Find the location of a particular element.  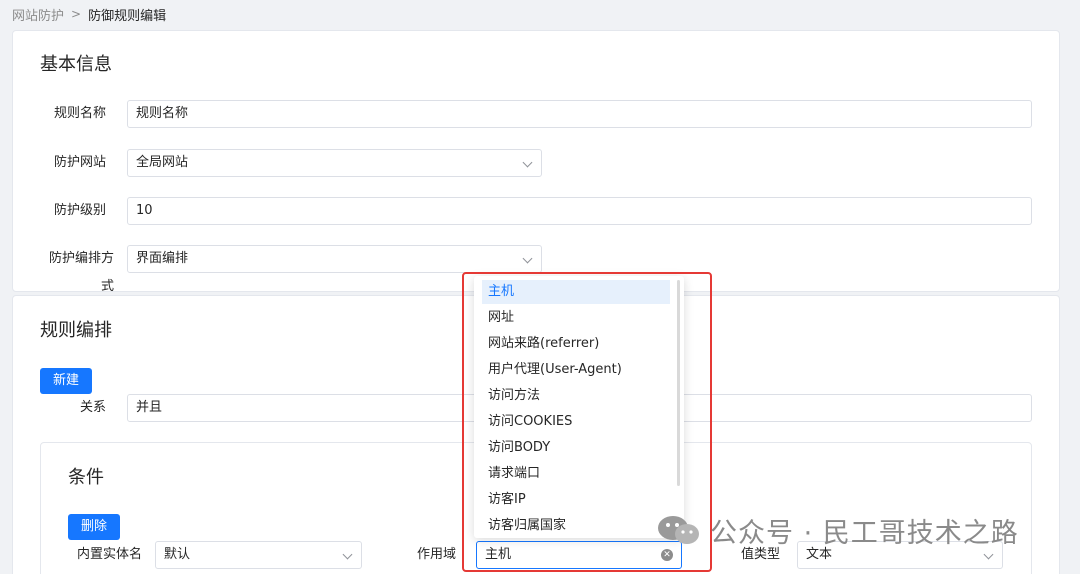

wechat-logo-icon is located at coordinates (679, 530).